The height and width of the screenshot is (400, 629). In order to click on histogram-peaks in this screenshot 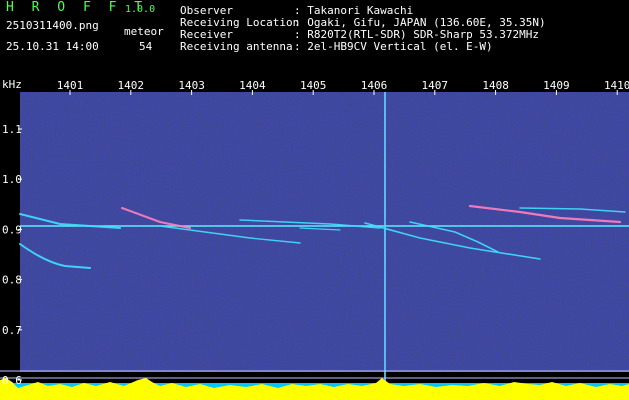, I will do `click(314, 389)`.